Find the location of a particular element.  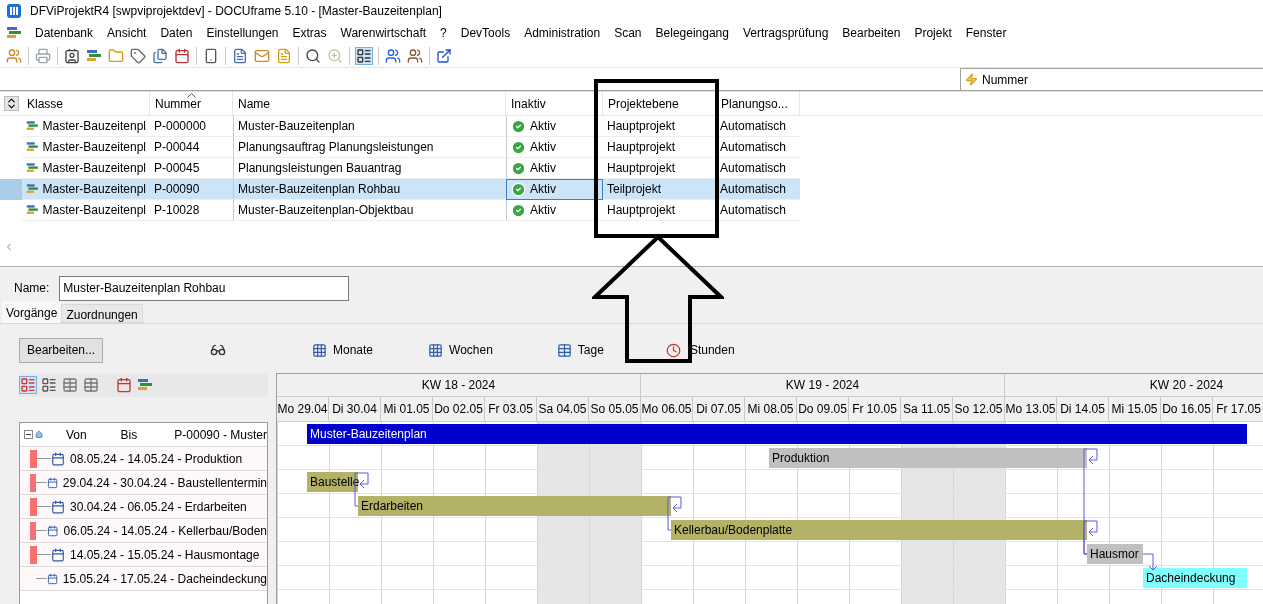

mail-icon is located at coordinates (262, 55).